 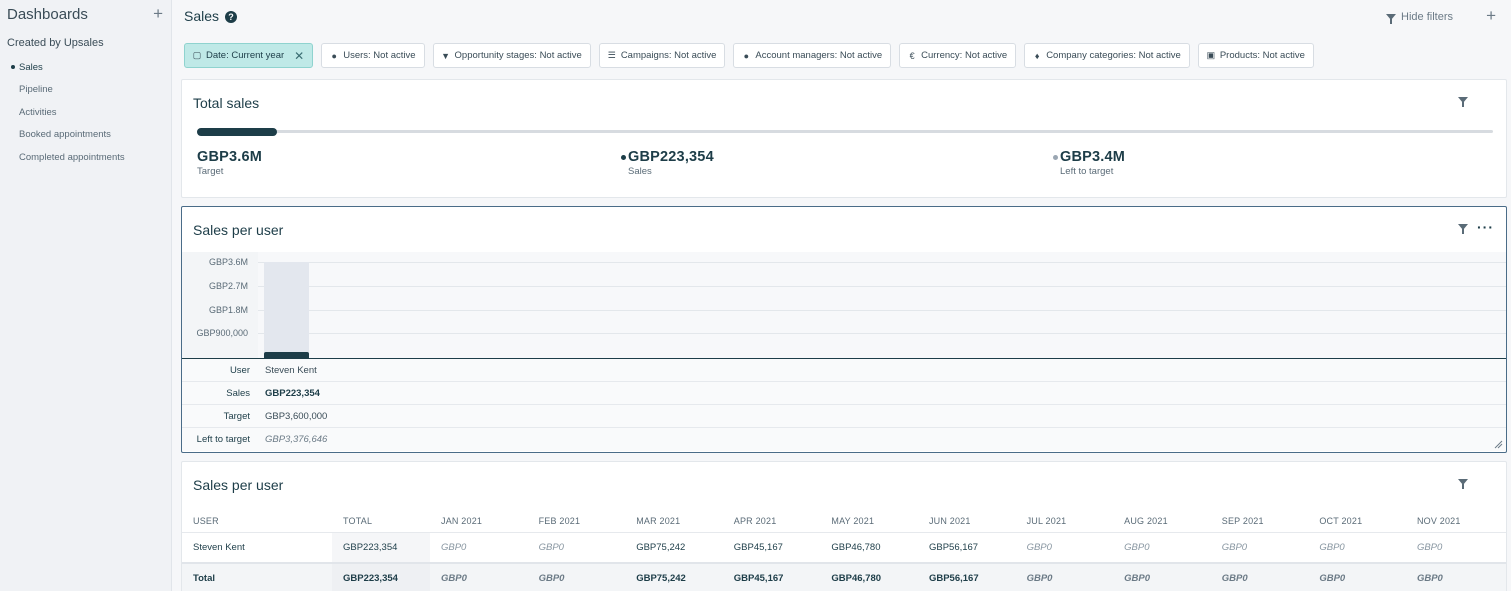 I want to click on filter-label: Products: Not active, so click(x=1262, y=55).